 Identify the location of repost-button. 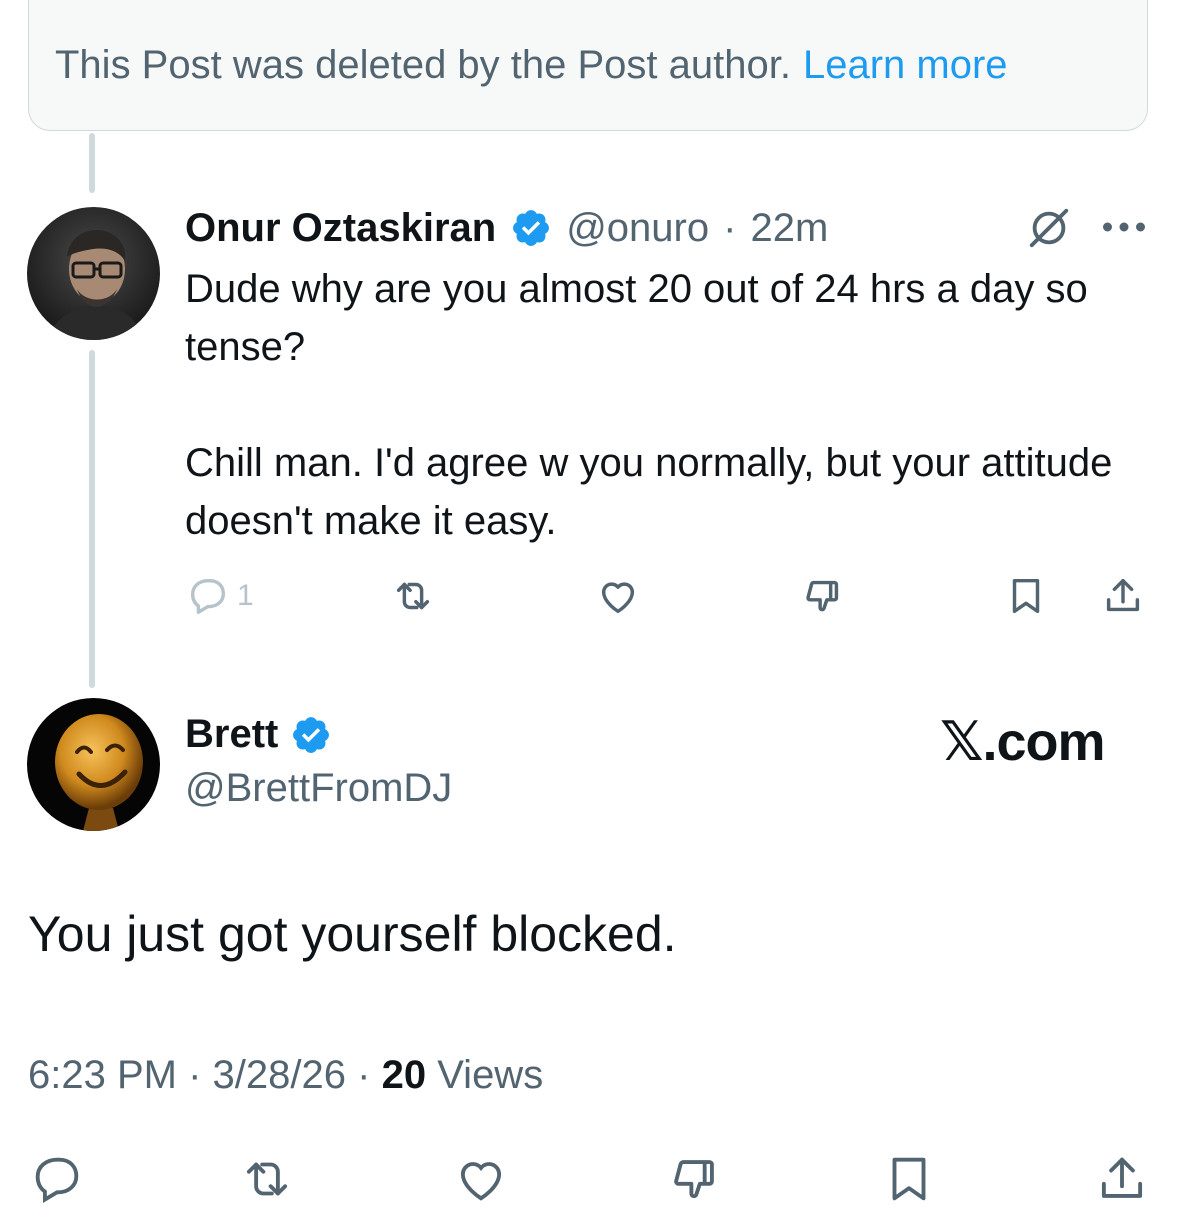
(413, 596).